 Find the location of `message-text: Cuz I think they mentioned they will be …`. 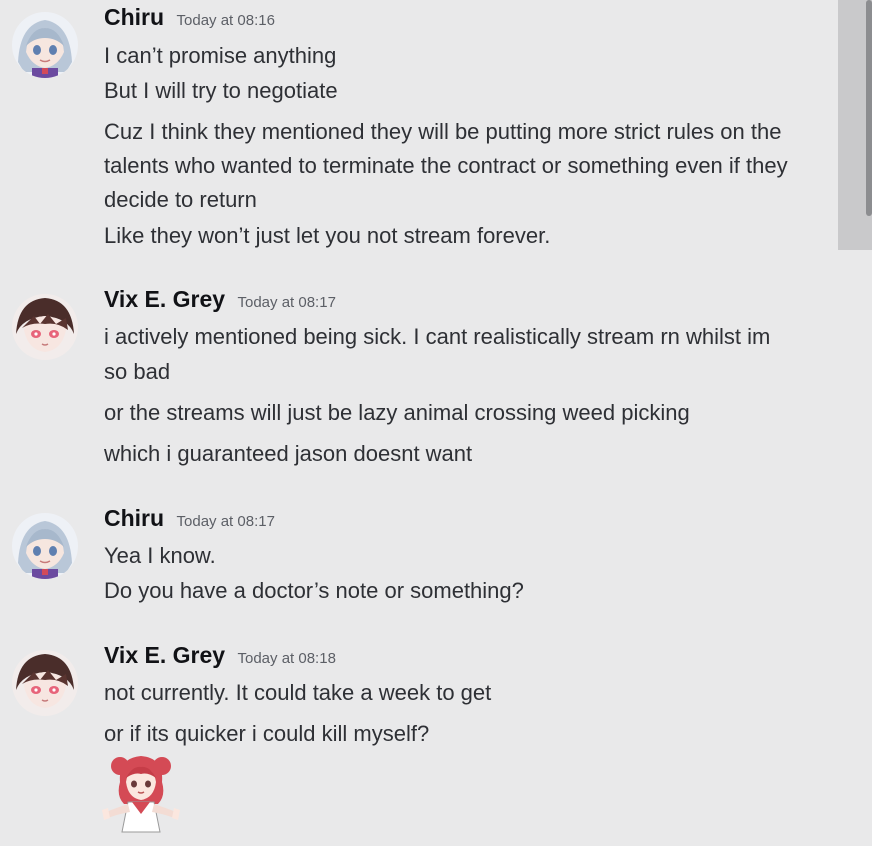

message-text: Cuz I think they mentioned they will be … is located at coordinates (443, 131).